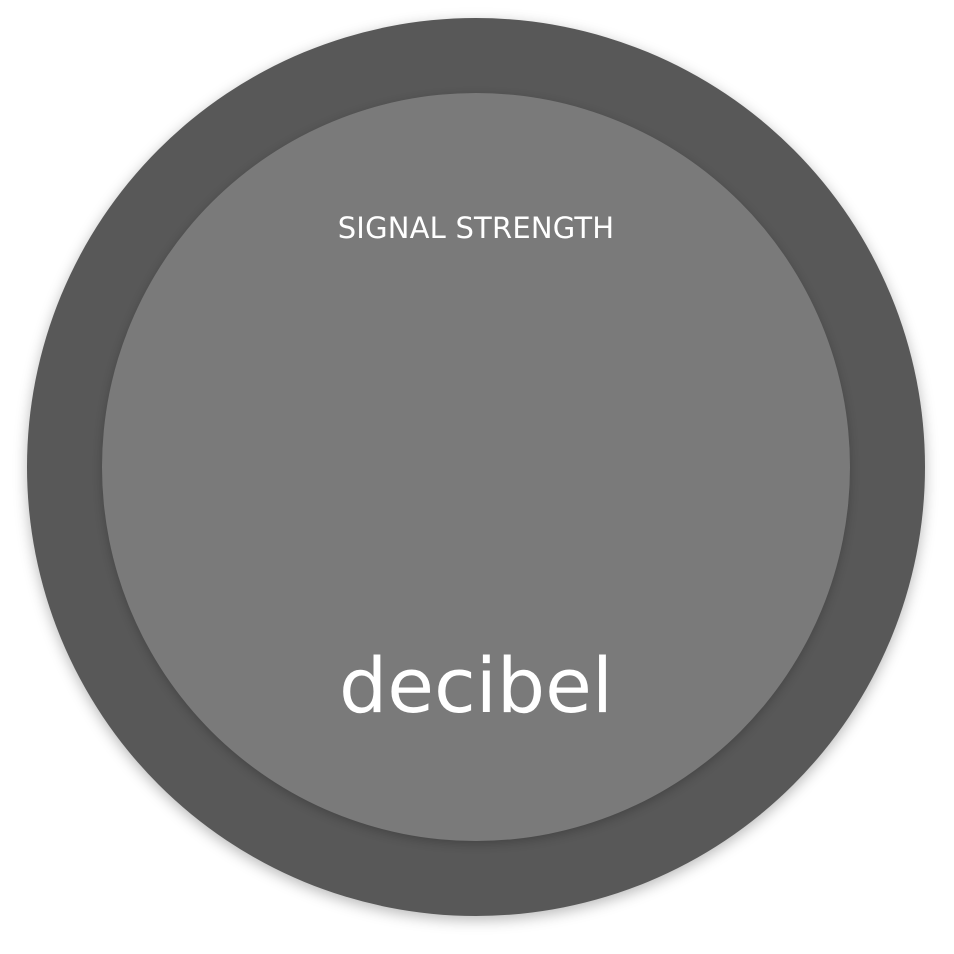  What do you see at coordinates (475, 685) in the screenshot?
I see `gauge-unit-label: decibel` at bounding box center [475, 685].